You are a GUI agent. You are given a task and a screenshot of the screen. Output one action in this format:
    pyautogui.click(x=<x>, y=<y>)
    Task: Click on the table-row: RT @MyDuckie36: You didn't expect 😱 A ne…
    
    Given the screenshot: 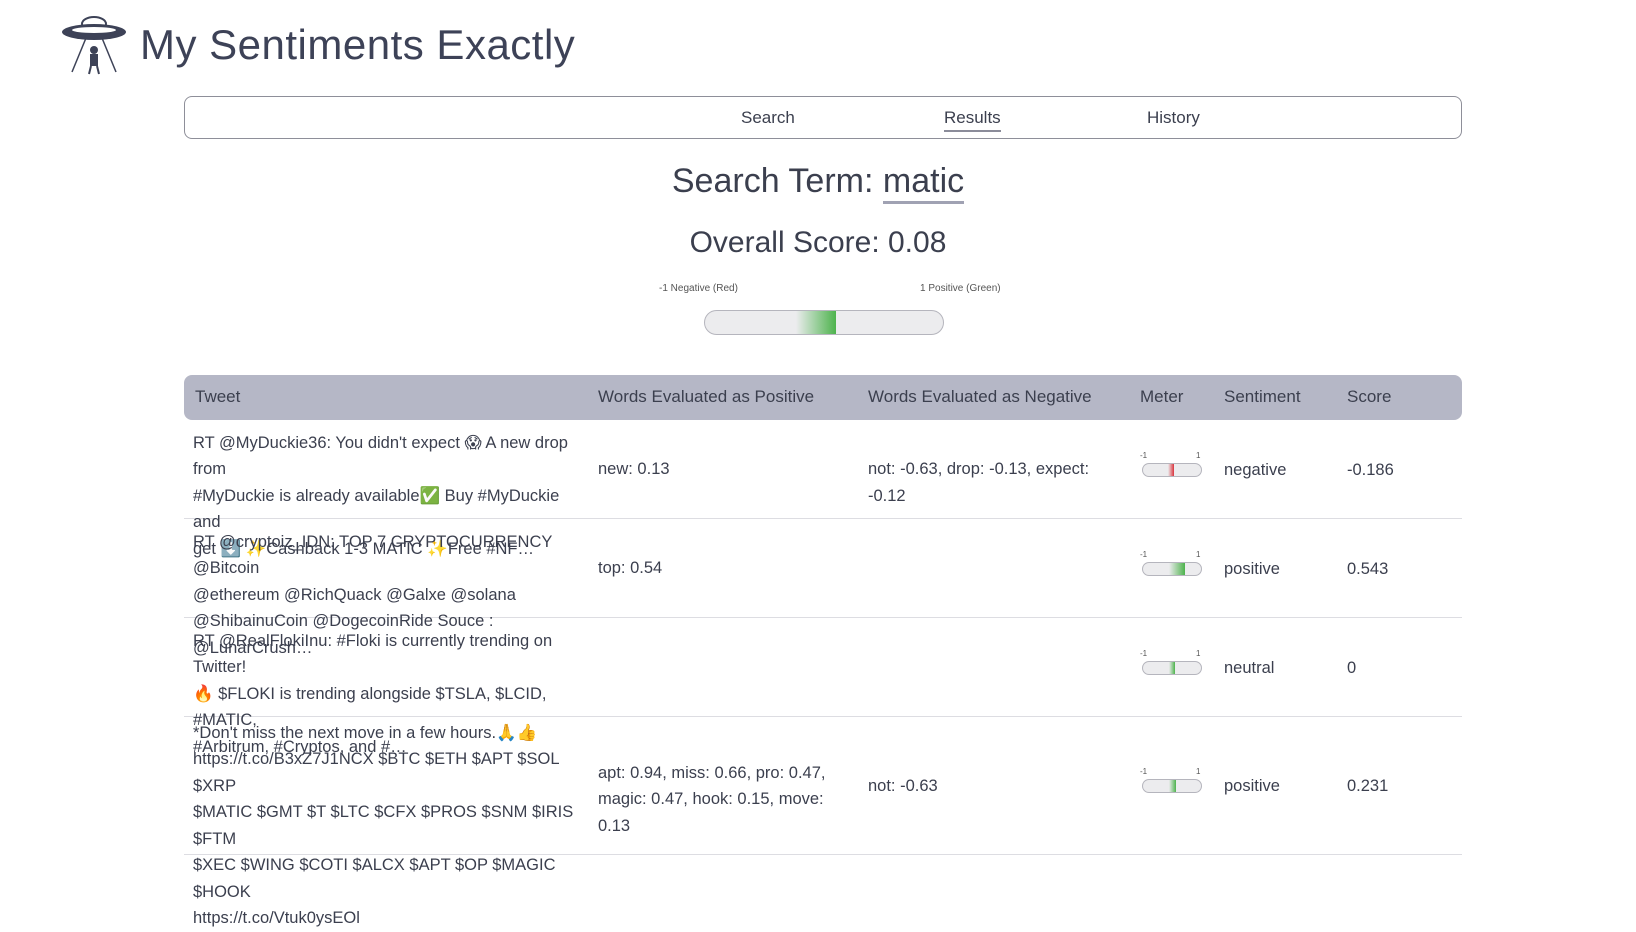 What is the action you would take?
    pyautogui.click(x=823, y=489)
    